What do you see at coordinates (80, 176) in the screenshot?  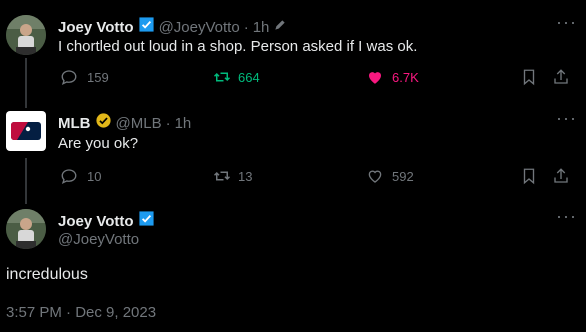 I see `reply-button: 10` at bounding box center [80, 176].